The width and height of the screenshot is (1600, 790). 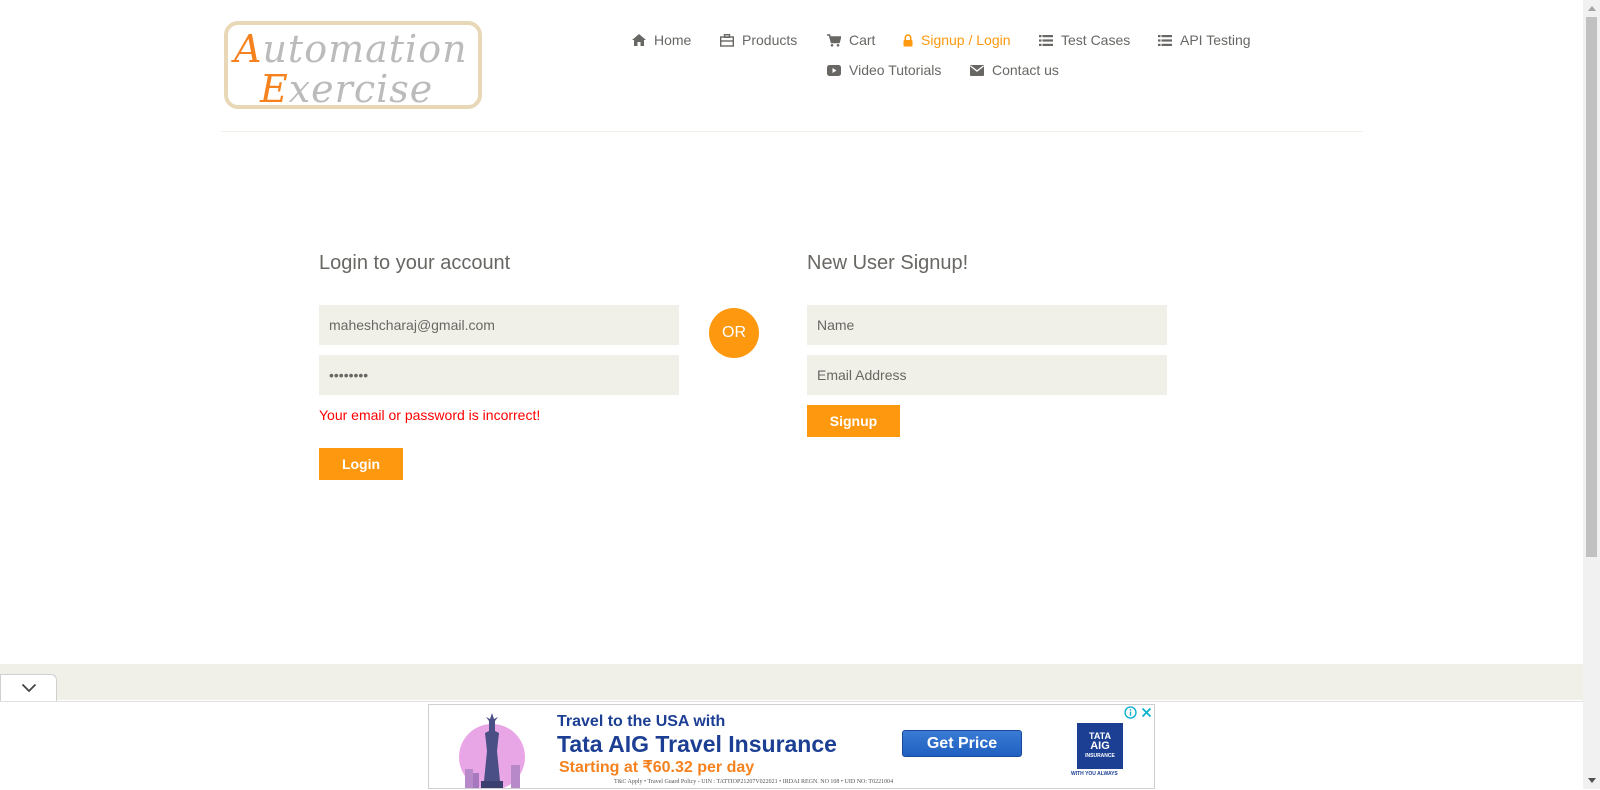 I want to click on ad-get-price-button: Get Price, so click(x=962, y=743).